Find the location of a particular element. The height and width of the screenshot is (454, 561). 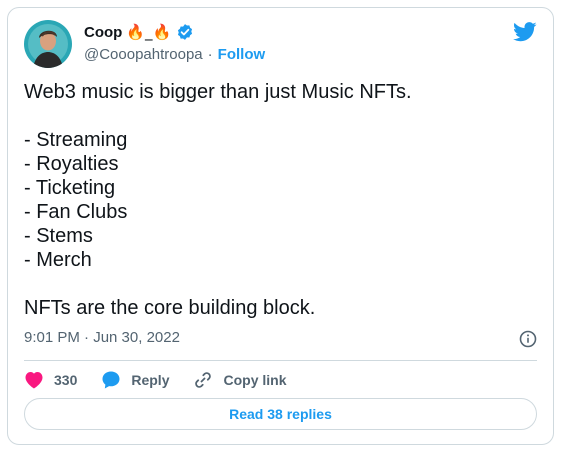

twitter-bird-icon is located at coordinates (525, 32).